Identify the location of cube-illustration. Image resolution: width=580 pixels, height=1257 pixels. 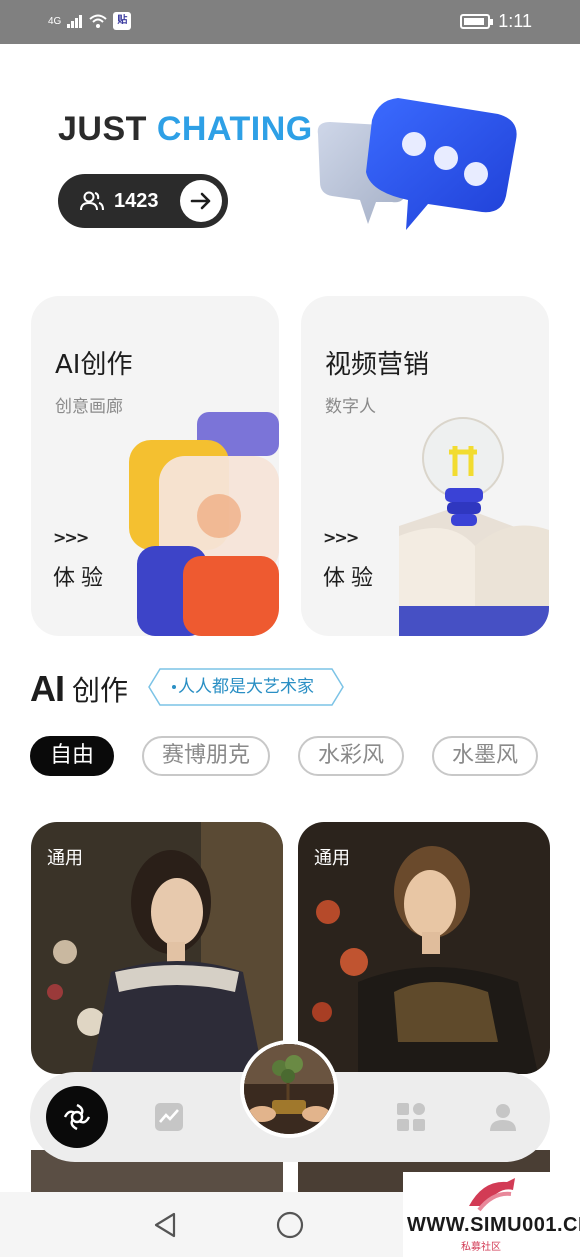
(204, 524).